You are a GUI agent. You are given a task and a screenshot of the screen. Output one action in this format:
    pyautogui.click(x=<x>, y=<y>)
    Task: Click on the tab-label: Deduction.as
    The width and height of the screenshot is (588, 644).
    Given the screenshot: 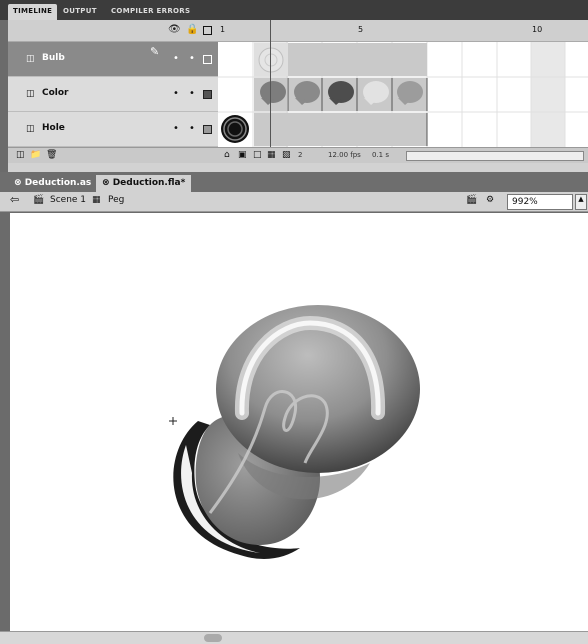 What is the action you would take?
    pyautogui.click(x=58, y=183)
    